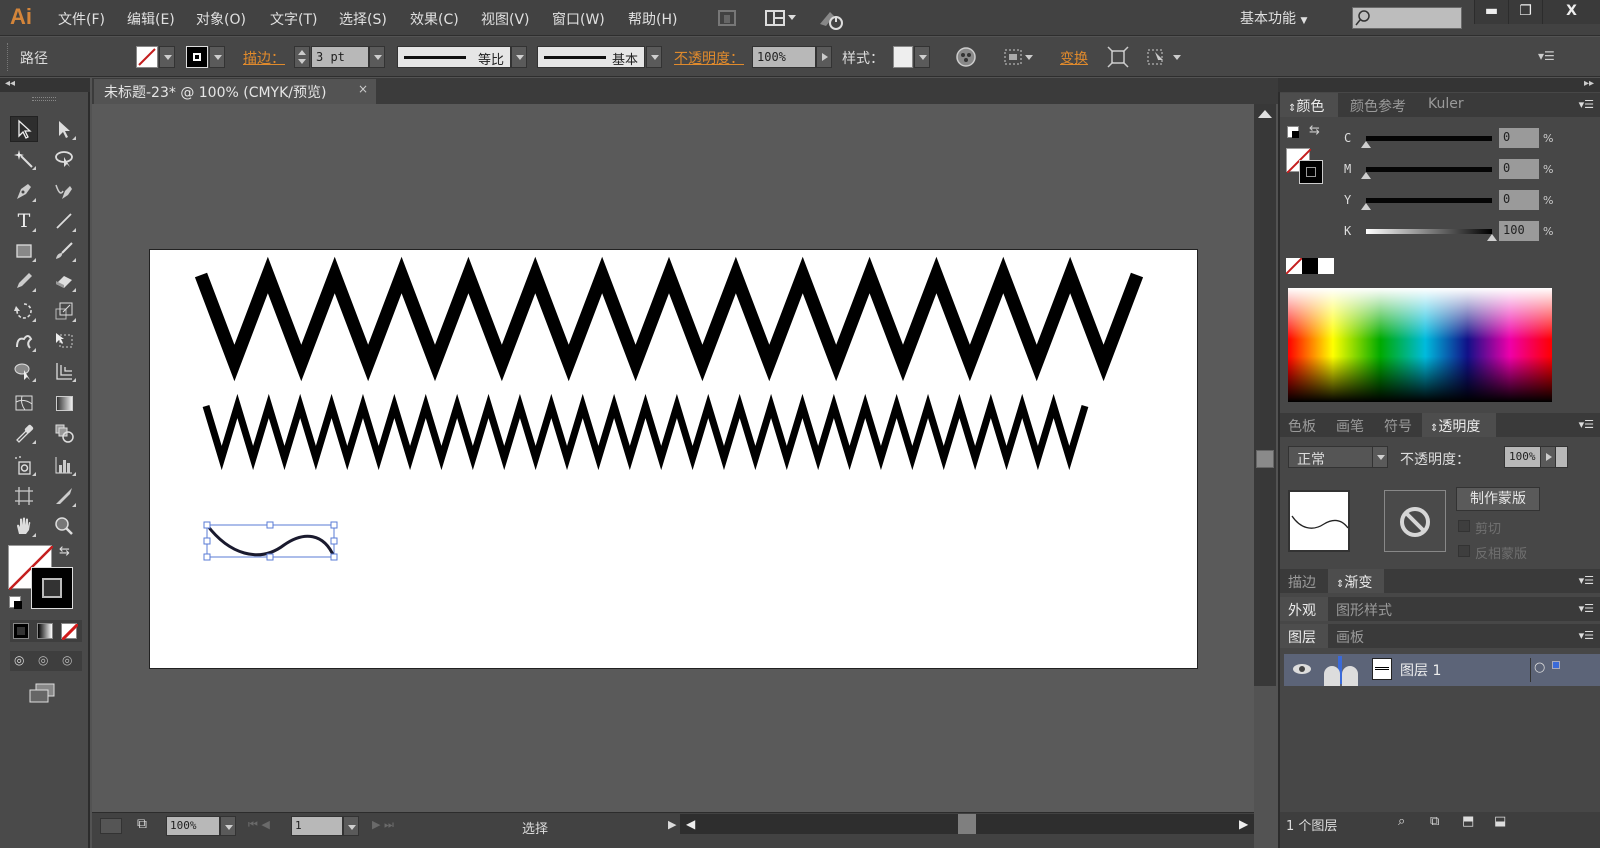  What do you see at coordinates (727, 18) in the screenshot?
I see `bridge-icon` at bounding box center [727, 18].